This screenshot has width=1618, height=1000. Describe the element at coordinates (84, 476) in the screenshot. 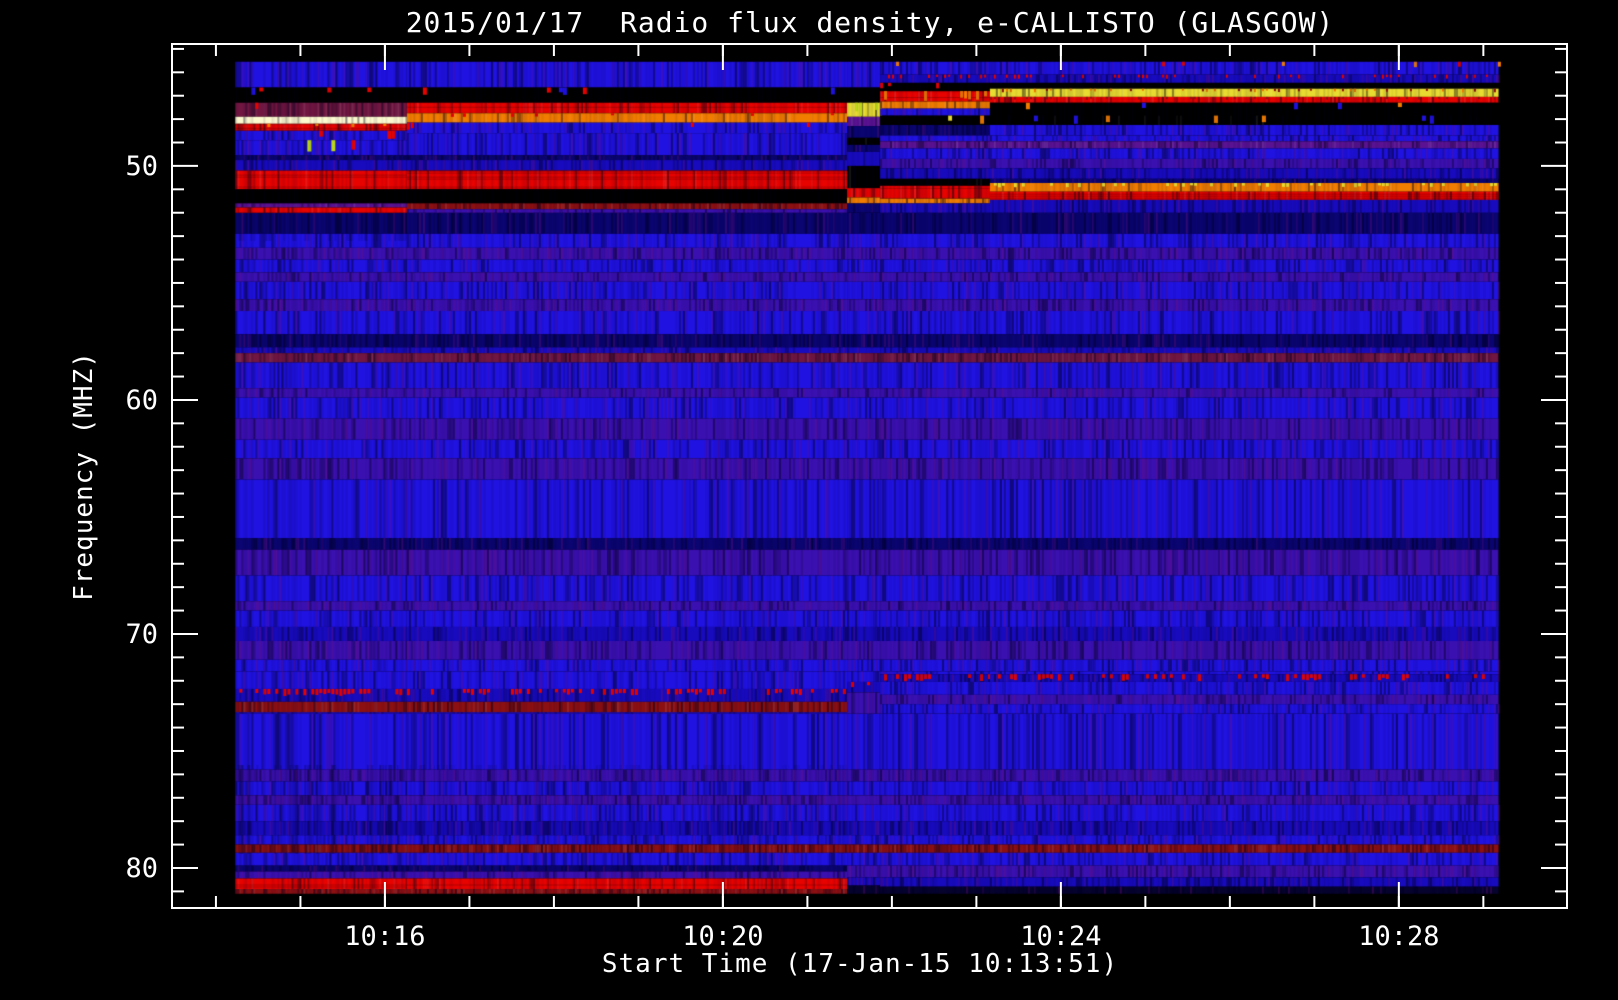

I see `y-axis-label: Frequency (MHZ)` at that location.